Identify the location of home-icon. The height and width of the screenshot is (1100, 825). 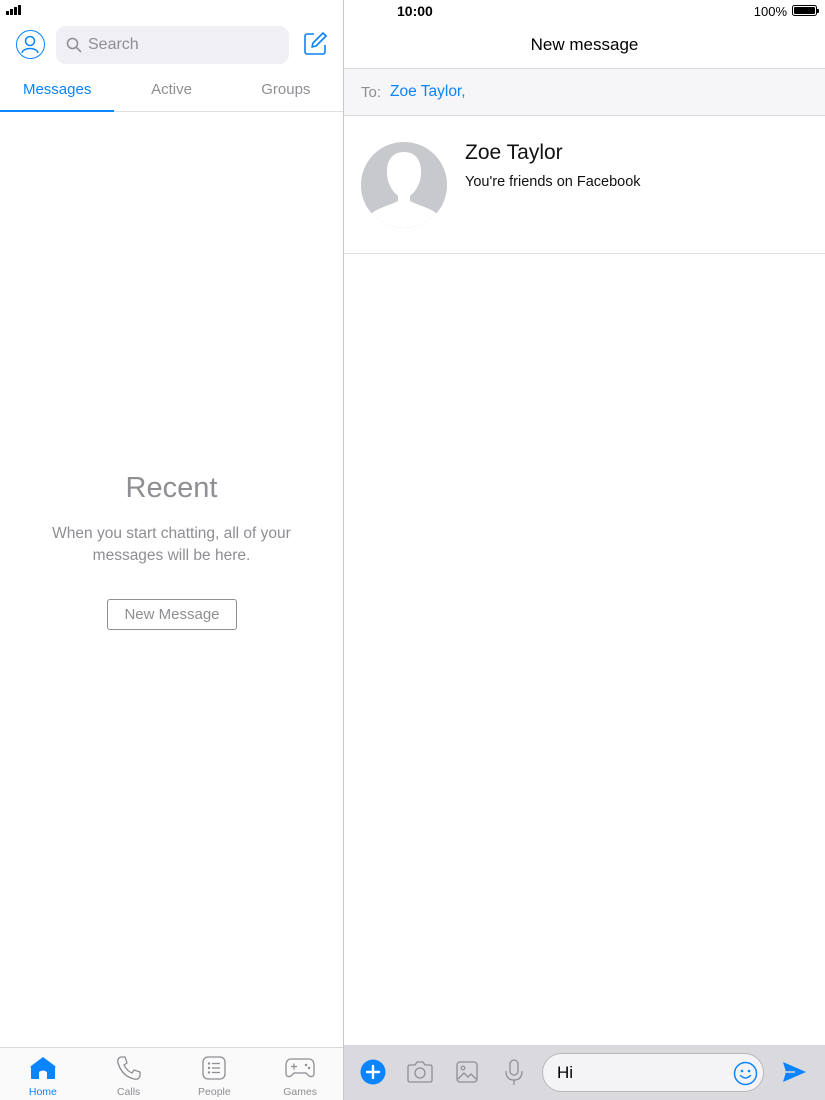
(43, 1068).